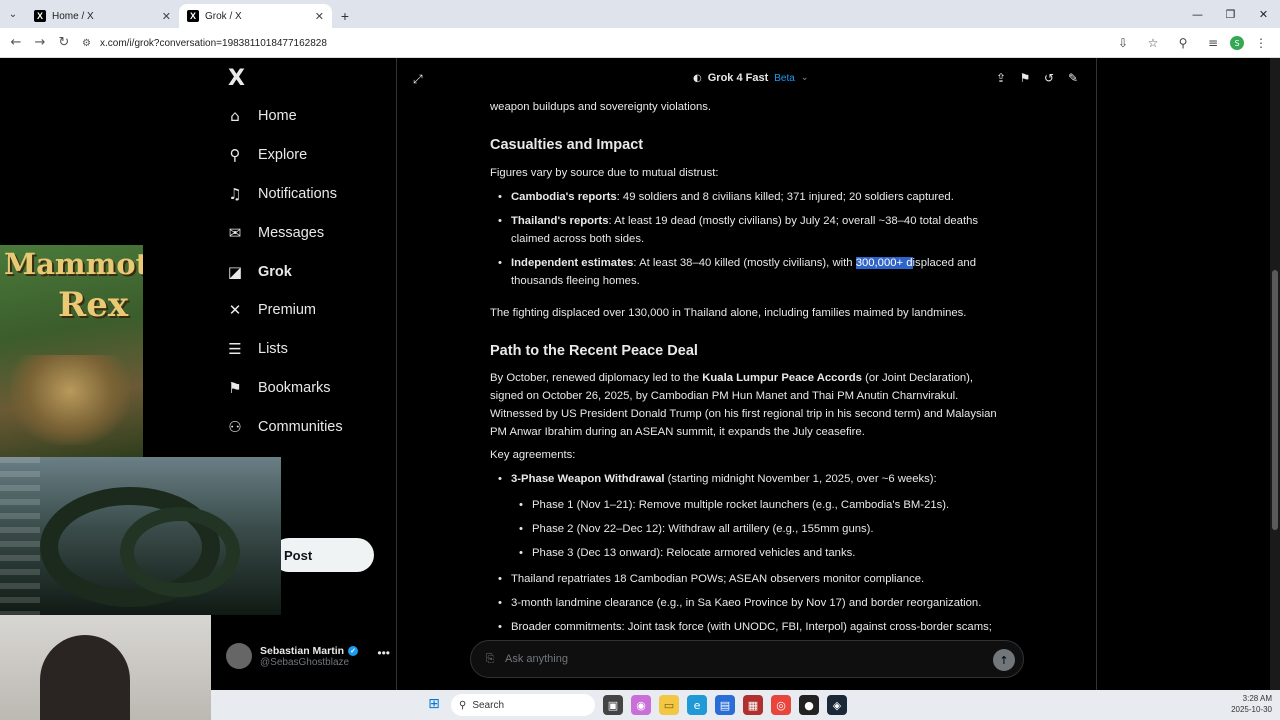 Image resolution: width=1280 pixels, height=720 pixels. What do you see at coordinates (275, 272) in the screenshot?
I see `sidebar-item-label: Grok` at bounding box center [275, 272].